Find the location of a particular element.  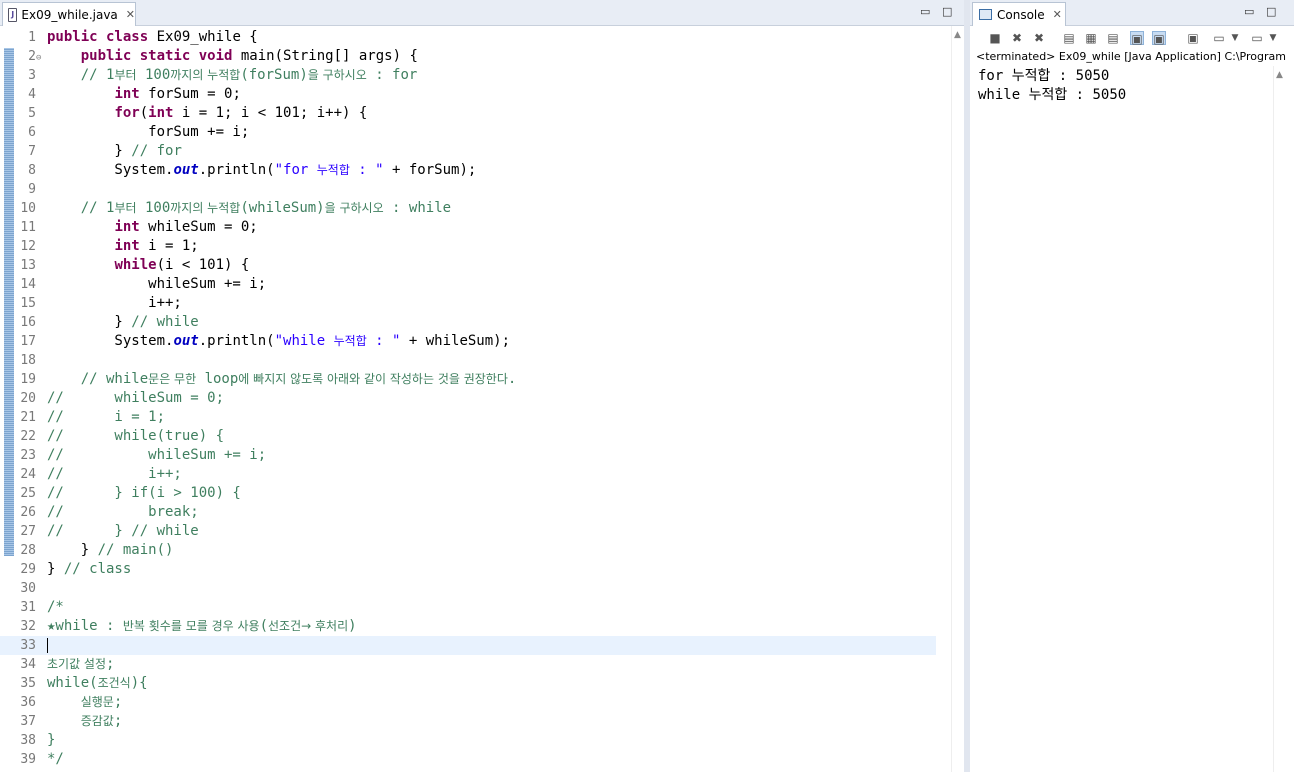

code-text: // i++; is located at coordinates (114, 474).